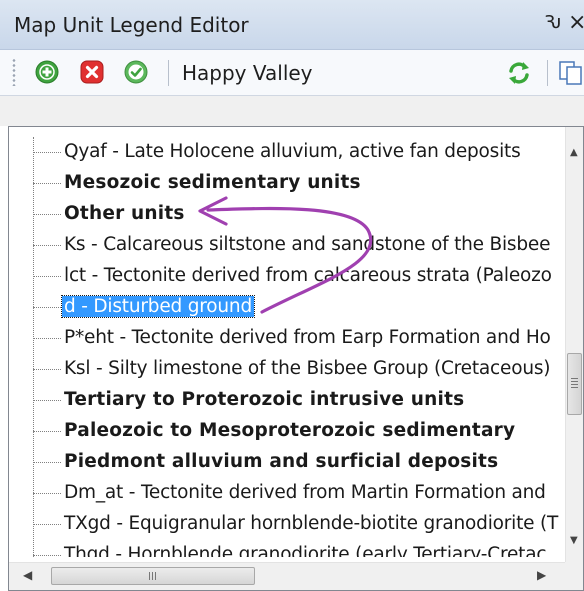  Describe the element at coordinates (290, 430) in the screenshot. I see `tree-item-label: Paleozoic to Mesoproterozoic sedimentary` at that location.